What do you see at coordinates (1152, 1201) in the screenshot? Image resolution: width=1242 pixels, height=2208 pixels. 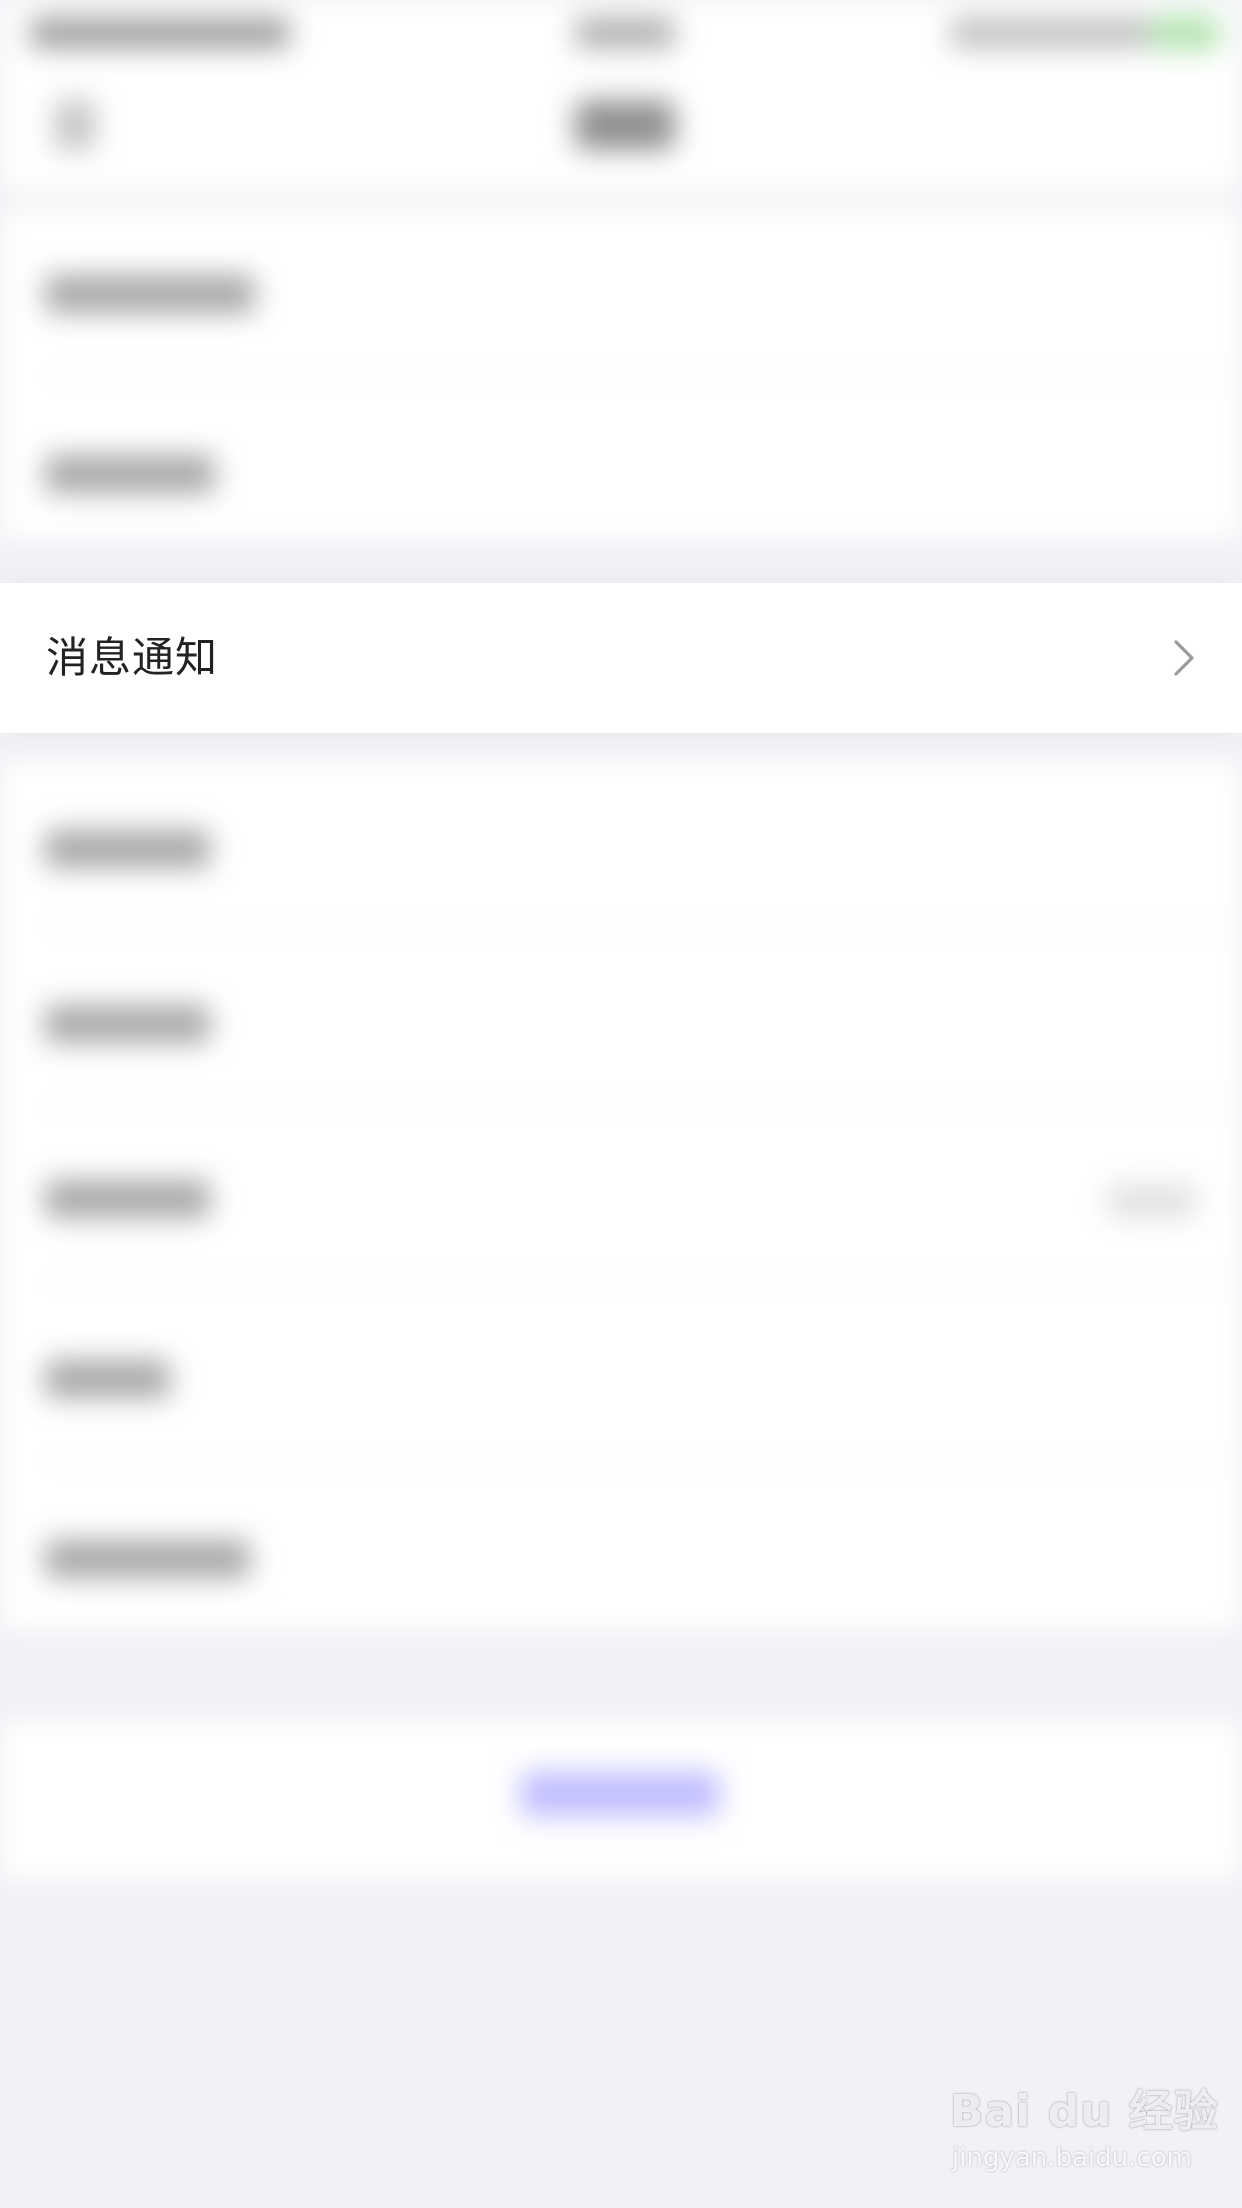 I see `blurred-value` at bounding box center [1152, 1201].